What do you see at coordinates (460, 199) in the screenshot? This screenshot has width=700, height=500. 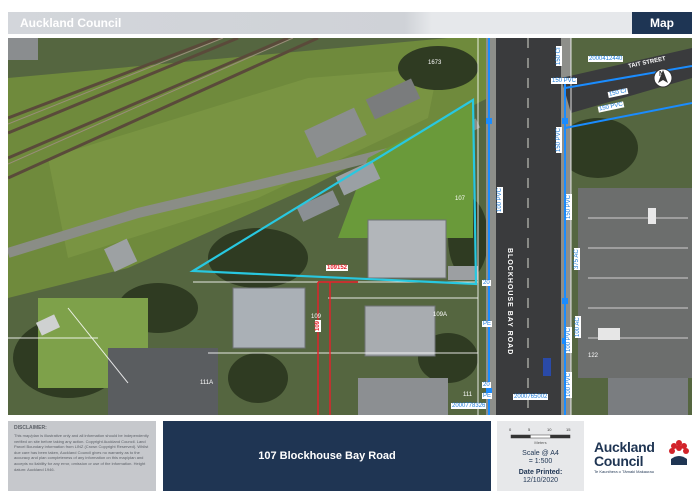 I see `address-number: 107` at bounding box center [460, 199].